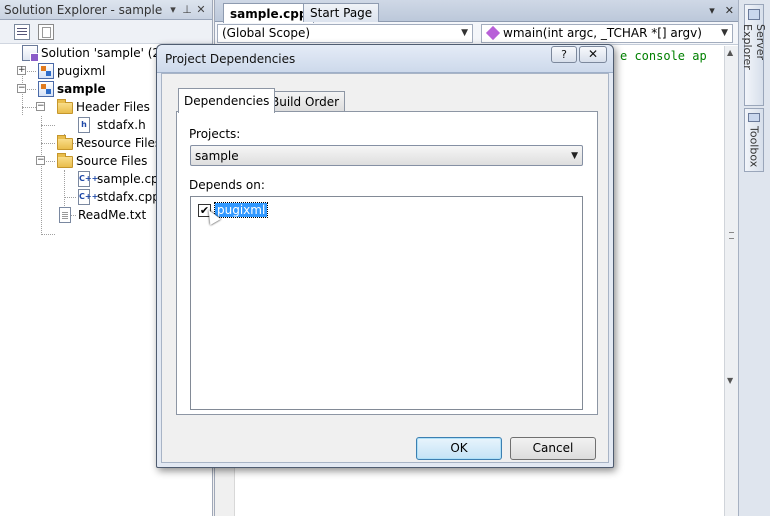 The image size is (770, 516). What do you see at coordinates (106, 53) in the screenshot?
I see `tree-node-label: Solution 'sample' (2 p` at bounding box center [106, 53].